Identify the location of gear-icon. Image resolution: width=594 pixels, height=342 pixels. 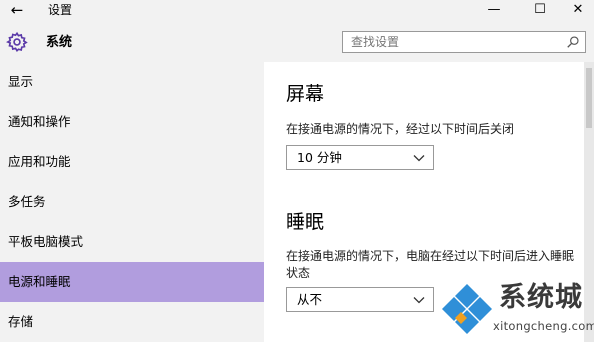
(17, 42).